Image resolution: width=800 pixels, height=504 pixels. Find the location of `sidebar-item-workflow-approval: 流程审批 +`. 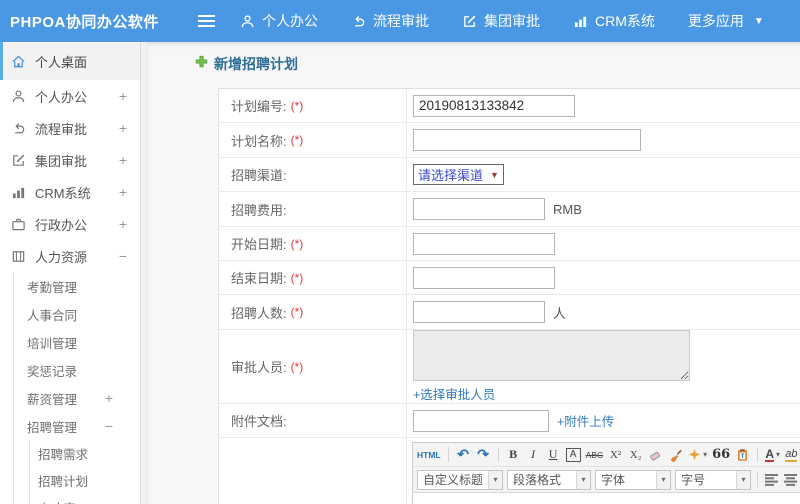

sidebar-item-workflow-approval: 流程审批 + is located at coordinates (70, 128).